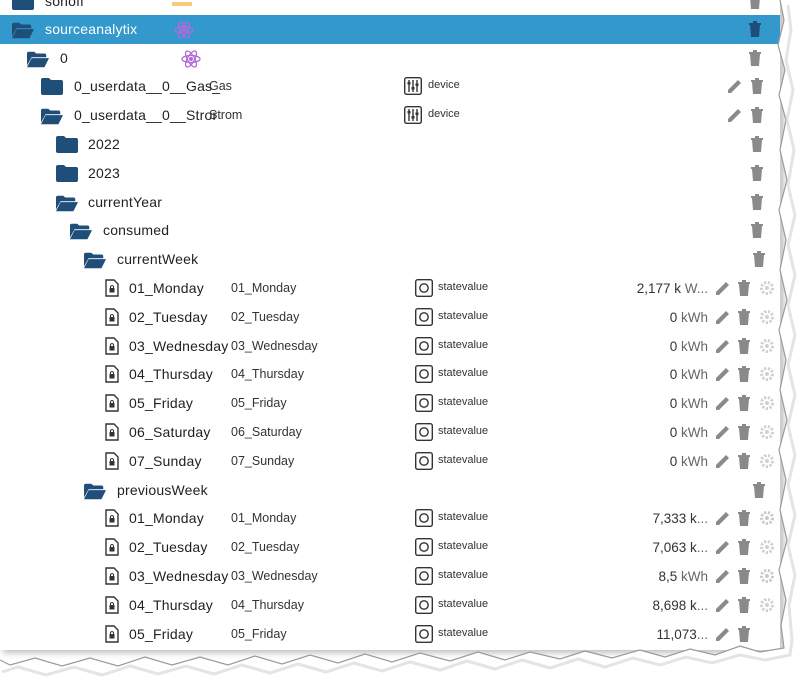 The width and height of the screenshot is (805, 677). I want to click on tree-row-name: 0_userdata__0__Stror, so click(146, 115).